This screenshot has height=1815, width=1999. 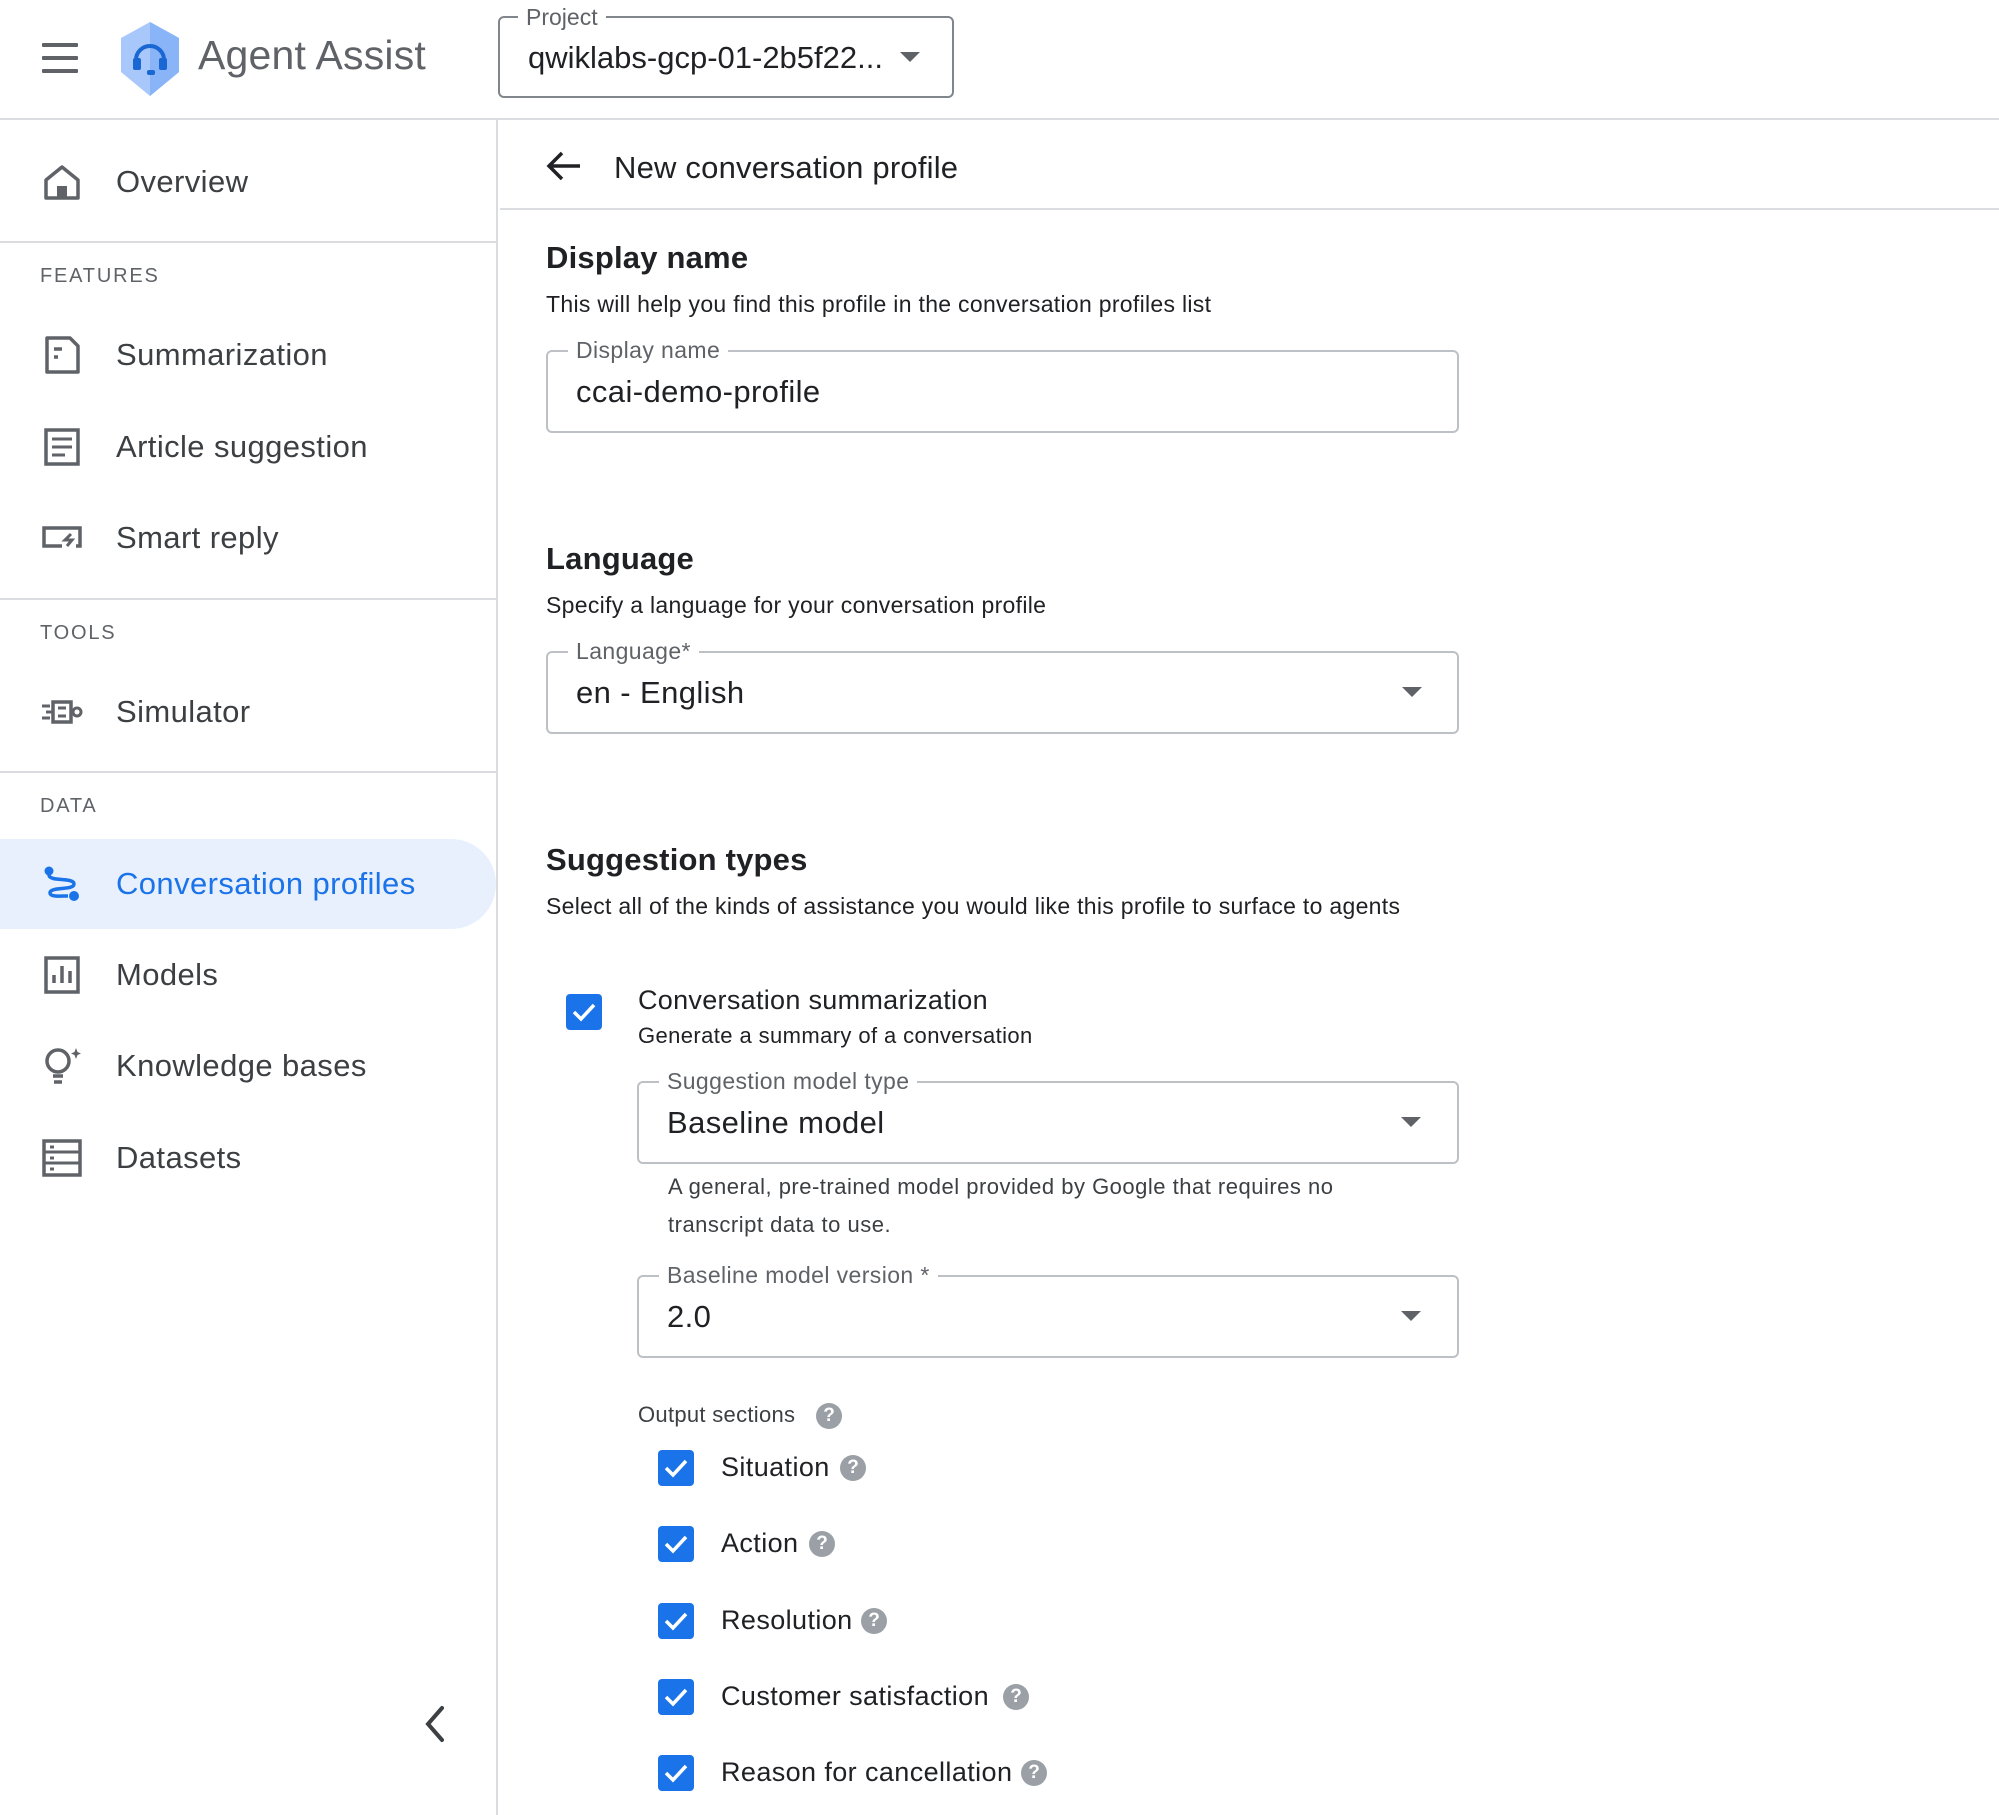 What do you see at coordinates (1249, 165) in the screenshot?
I see `page-topbar: New conversation profile` at bounding box center [1249, 165].